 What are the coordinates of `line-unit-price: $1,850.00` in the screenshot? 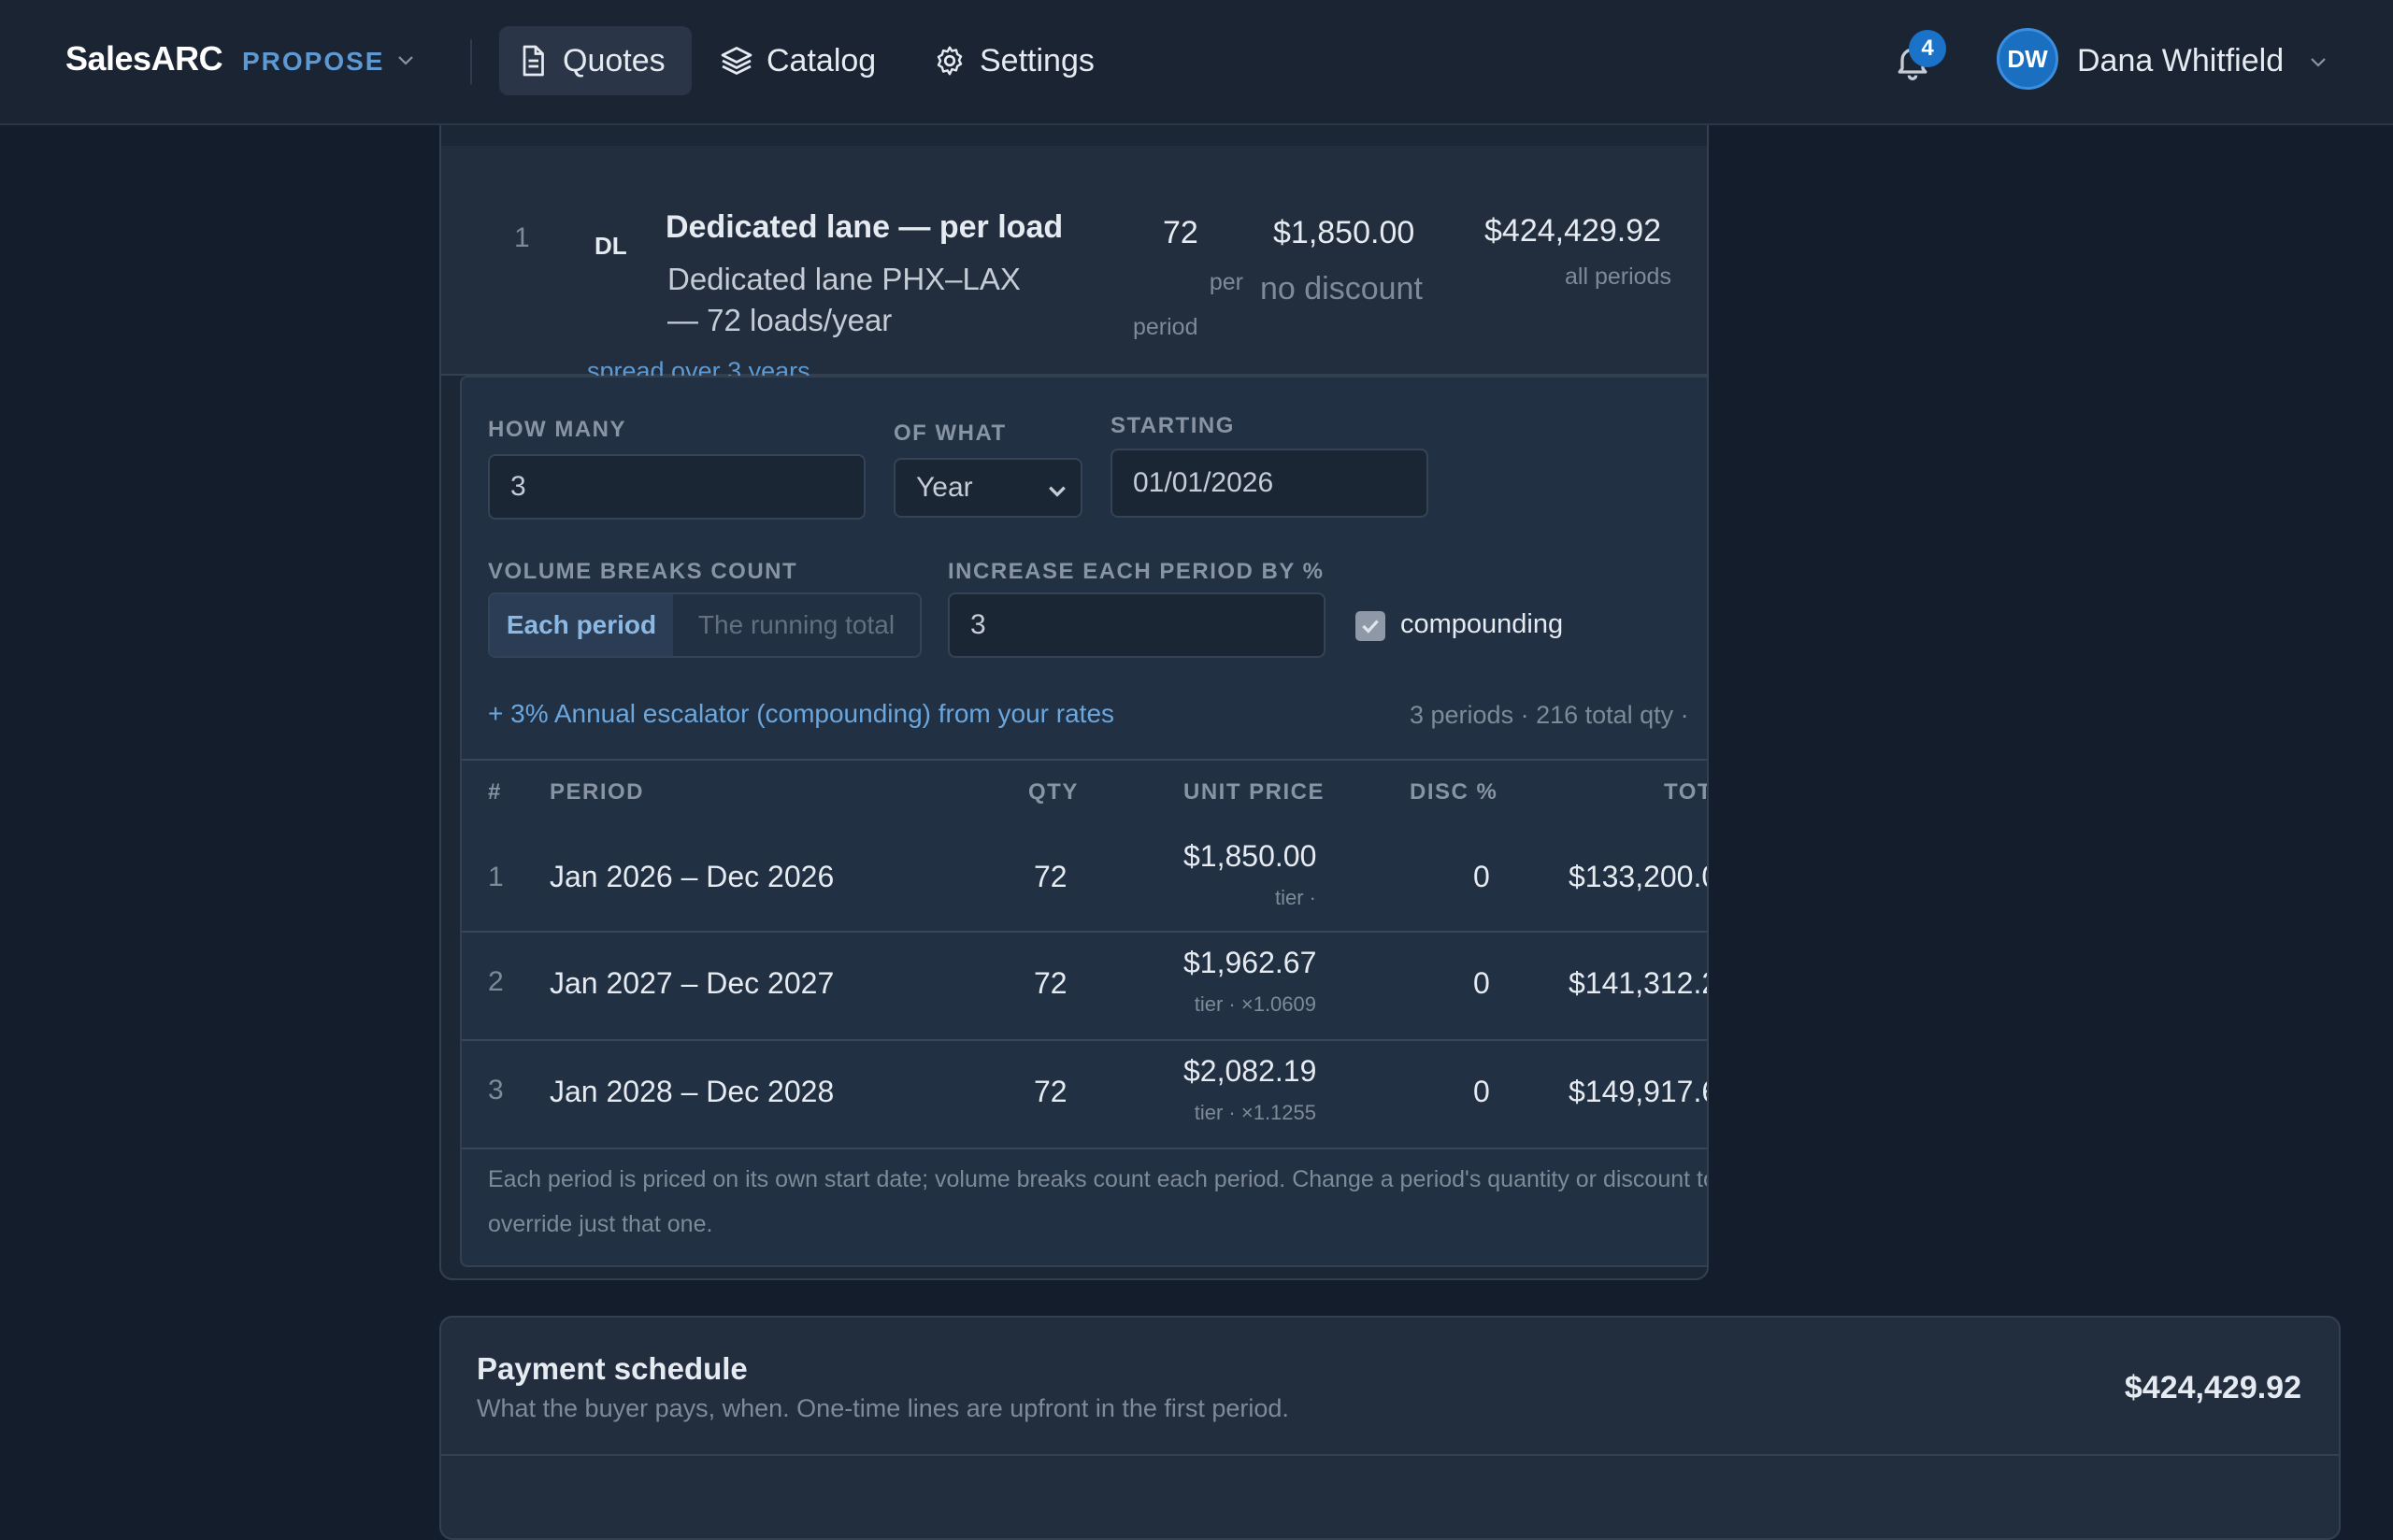 It's located at (1343, 233).